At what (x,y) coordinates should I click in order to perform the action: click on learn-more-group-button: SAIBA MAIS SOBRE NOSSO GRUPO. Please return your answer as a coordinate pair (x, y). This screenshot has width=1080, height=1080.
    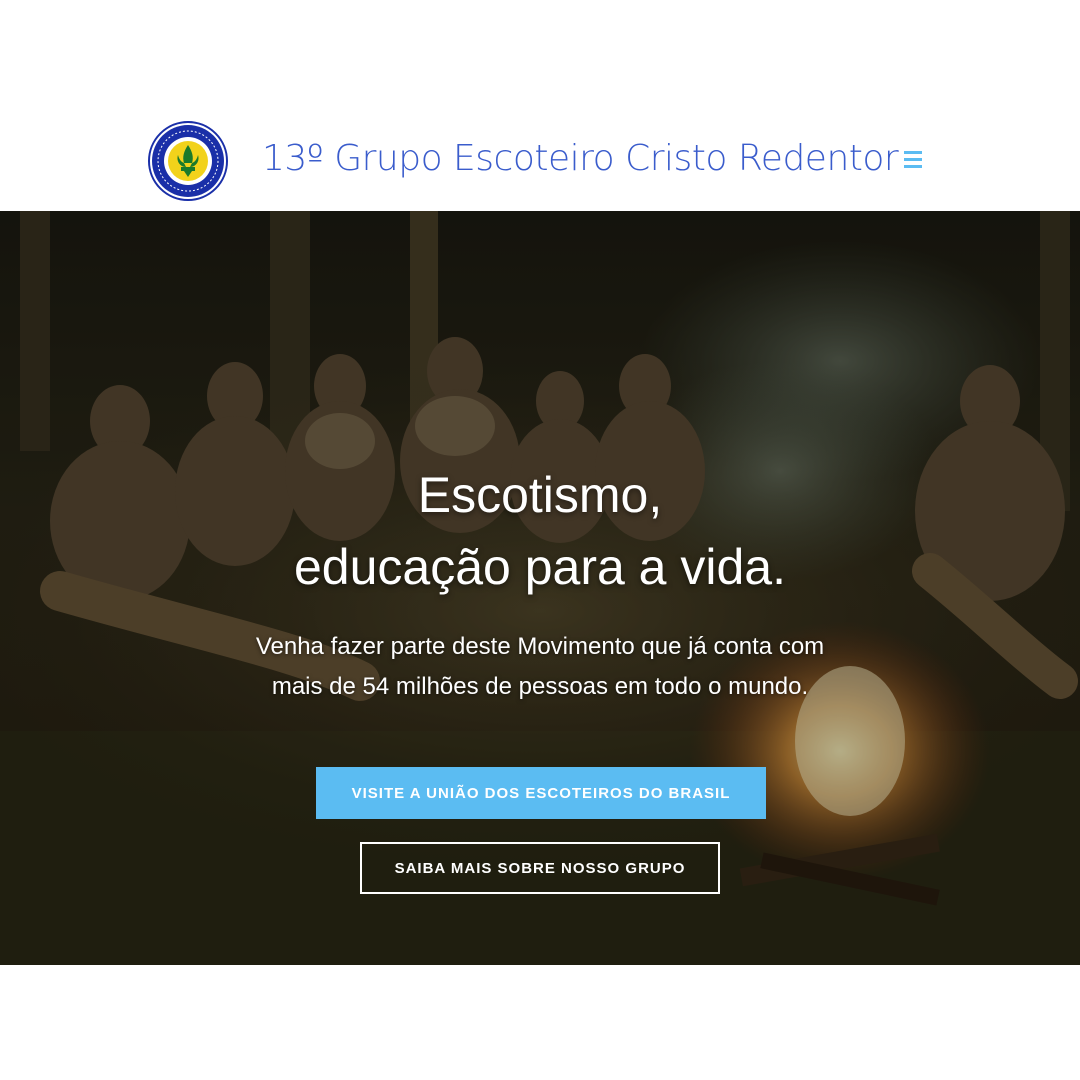
    Looking at the image, I should click on (540, 868).